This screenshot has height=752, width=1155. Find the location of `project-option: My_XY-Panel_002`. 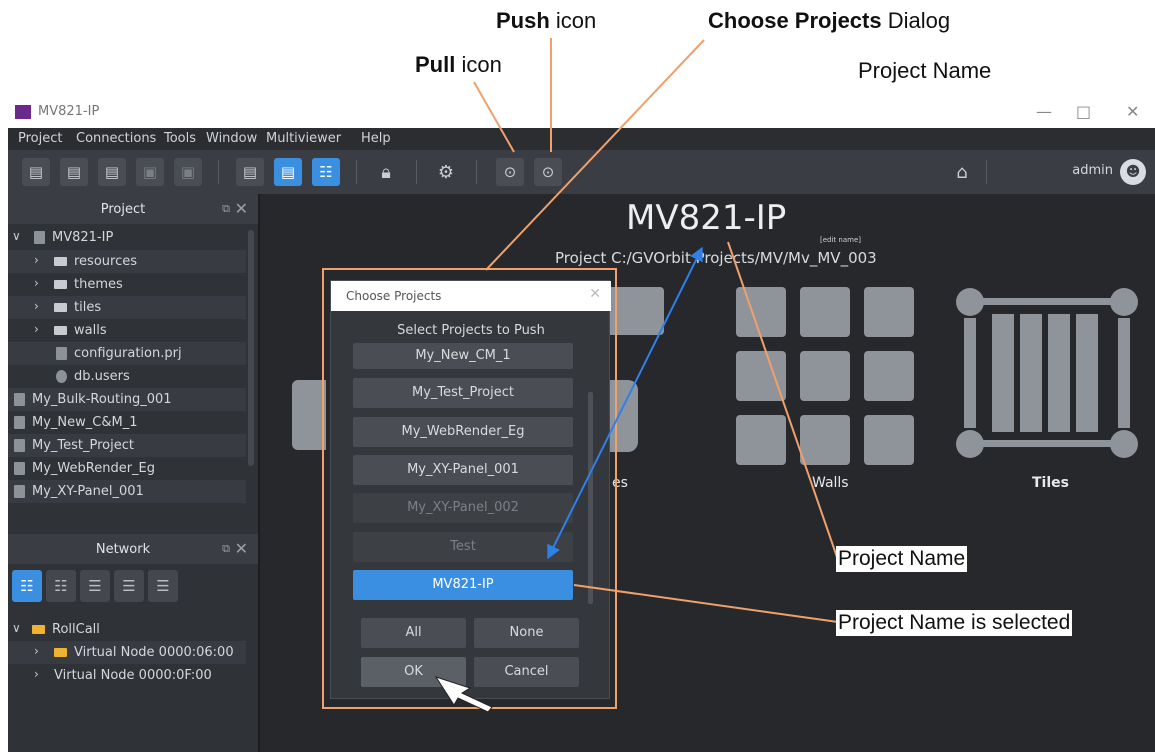

project-option: My_XY-Panel_002 is located at coordinates (463, 508).